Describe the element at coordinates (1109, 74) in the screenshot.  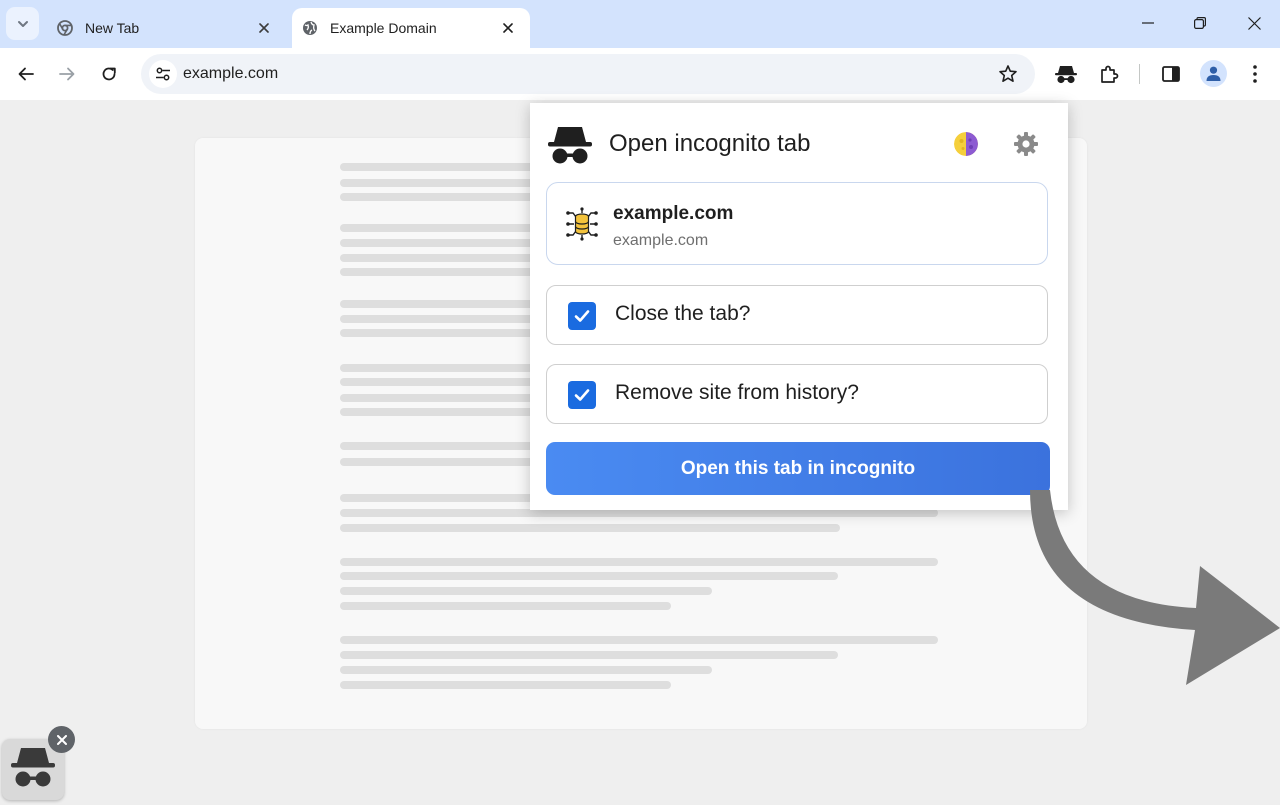
I see `extensions-puzzle-icon` at that location.